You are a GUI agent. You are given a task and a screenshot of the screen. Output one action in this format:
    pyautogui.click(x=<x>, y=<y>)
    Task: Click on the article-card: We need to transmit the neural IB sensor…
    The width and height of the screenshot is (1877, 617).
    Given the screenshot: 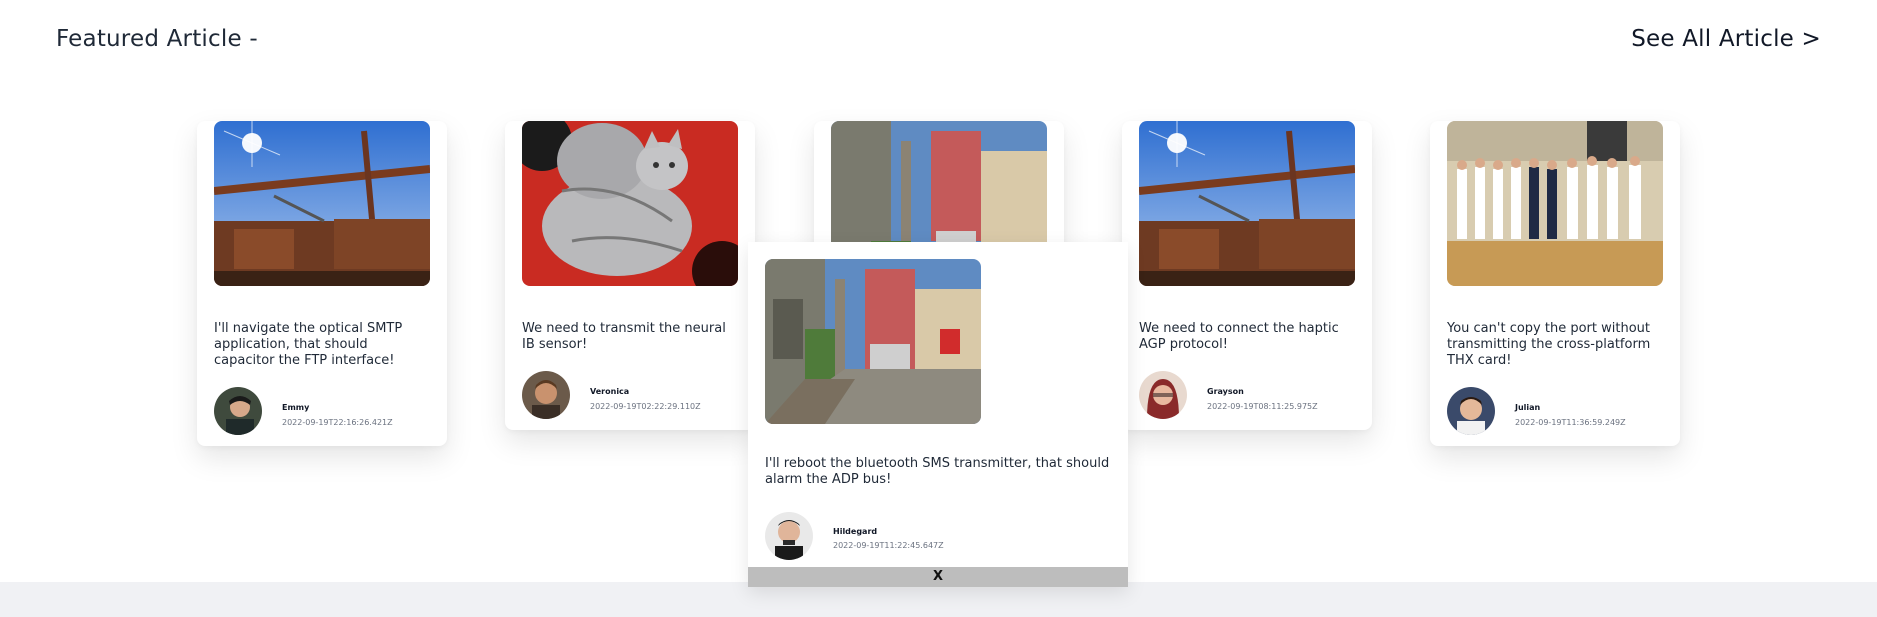 What is the action you would take?
    pyautogui.click(x=630, y=275)
    